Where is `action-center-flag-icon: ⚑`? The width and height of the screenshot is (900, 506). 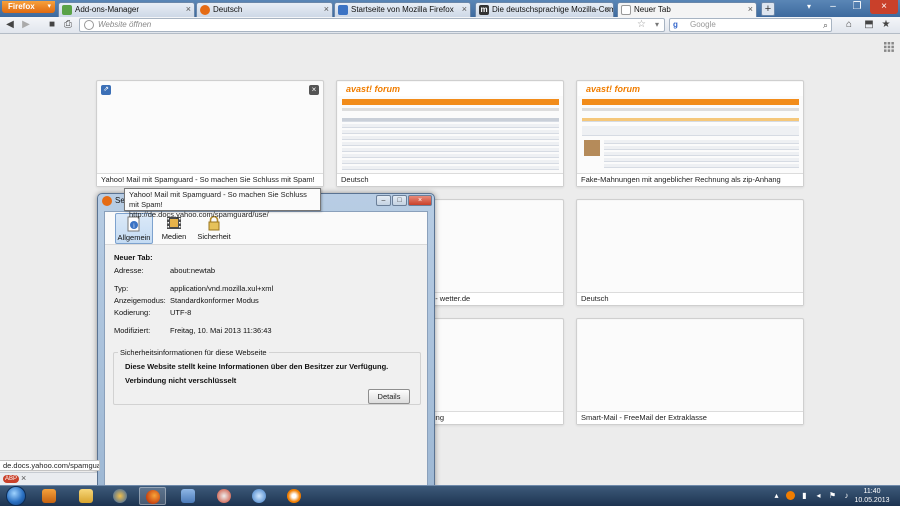
action-center-flag-icon: ⚑ is located at coordinates (832, 495).